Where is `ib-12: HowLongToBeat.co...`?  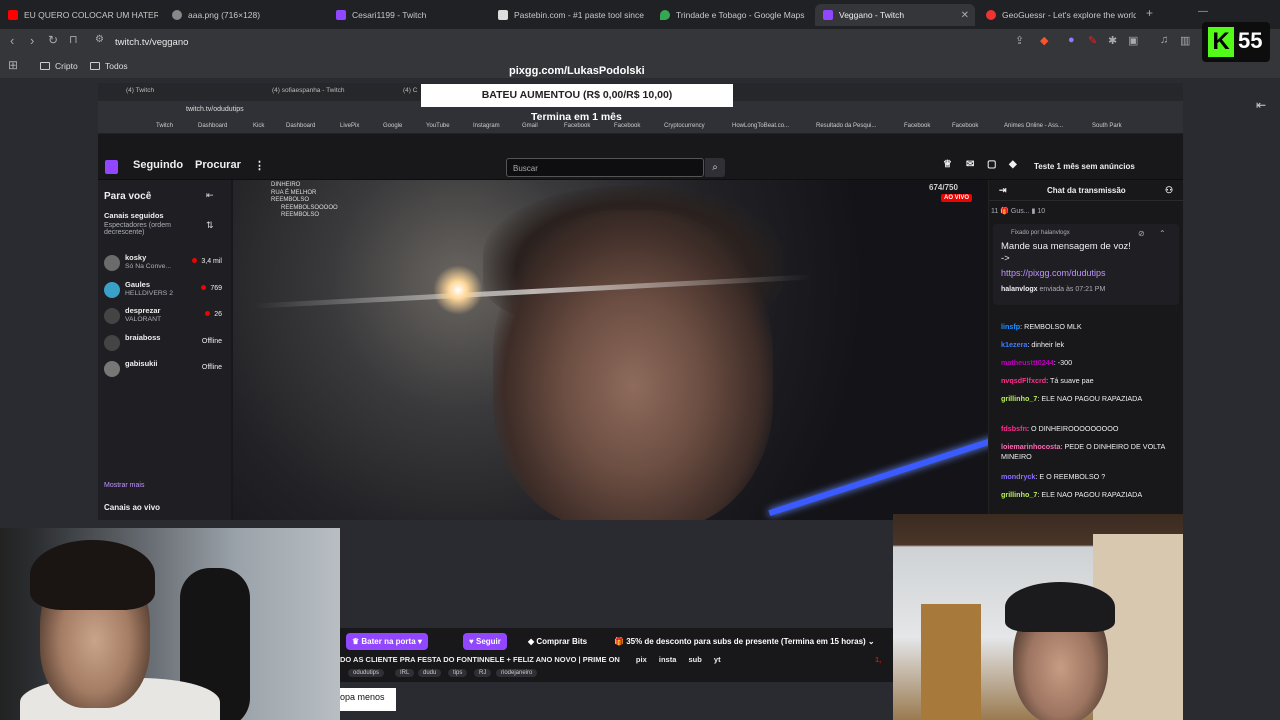 ib-12: HowLongToBeat.co... is located at coordinates (760, 126).